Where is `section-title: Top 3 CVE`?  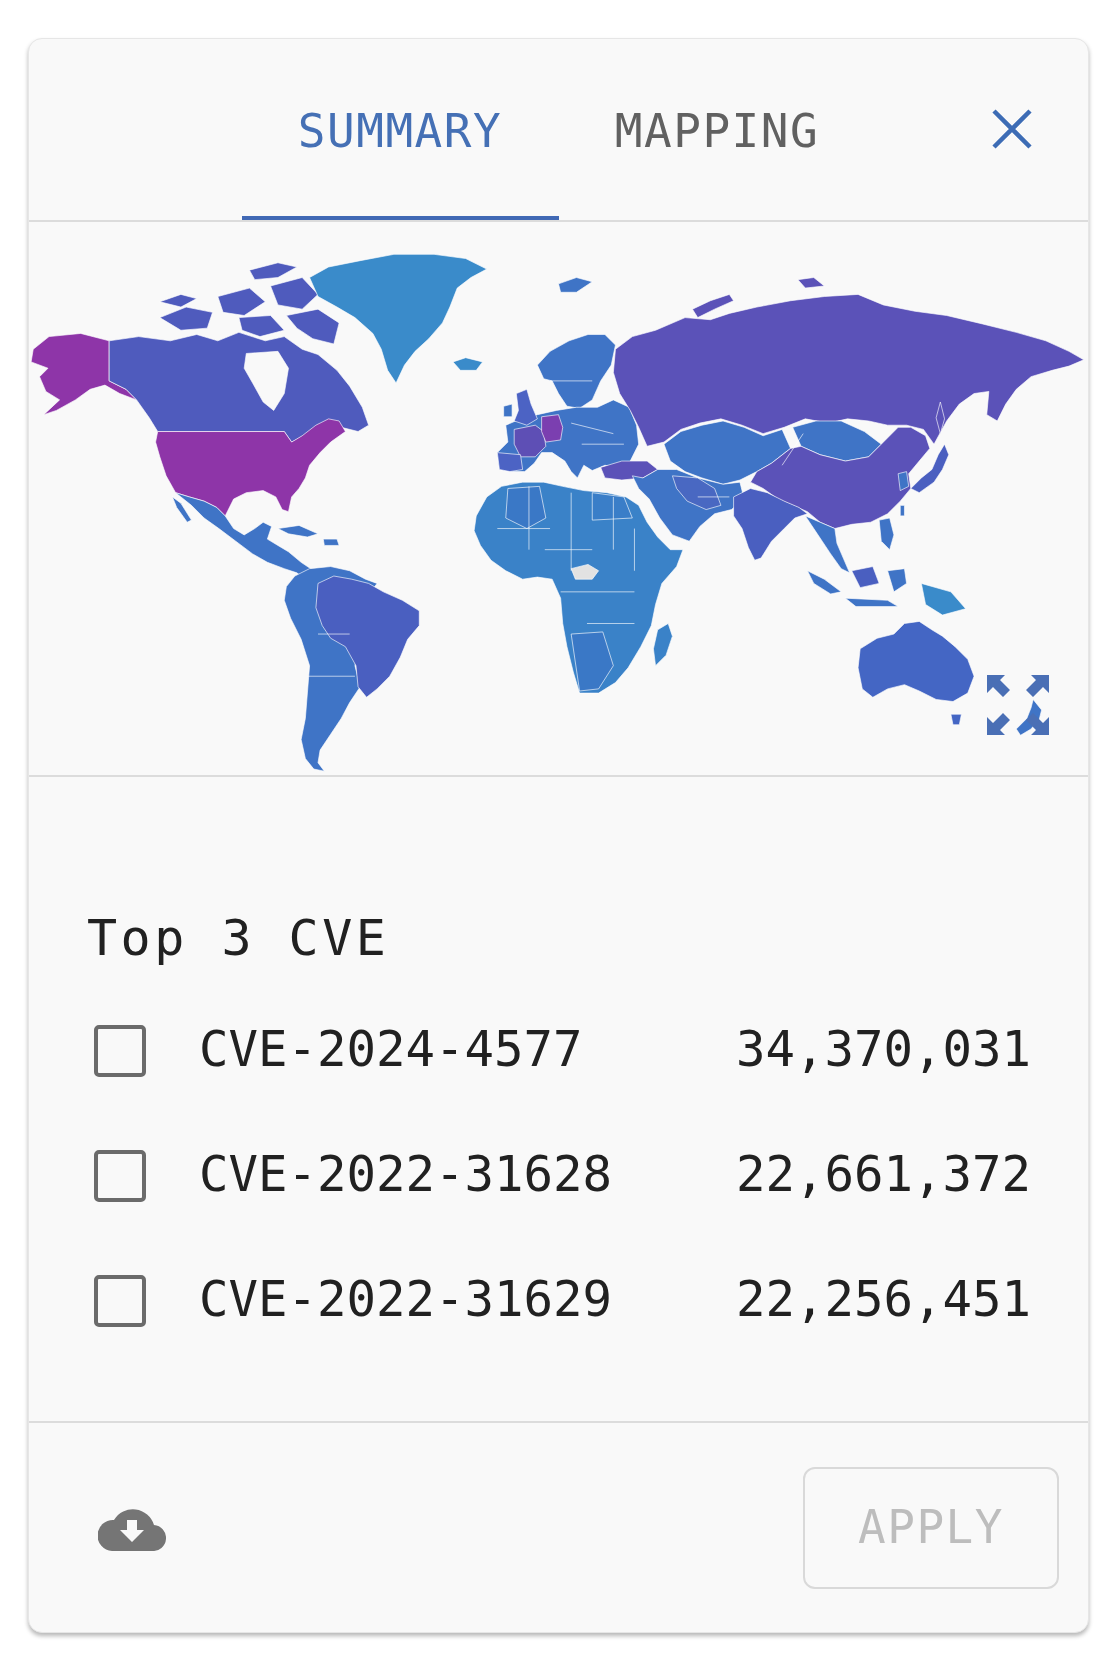 section-title: Top 3 CVE is located at coordinates (239, 938).